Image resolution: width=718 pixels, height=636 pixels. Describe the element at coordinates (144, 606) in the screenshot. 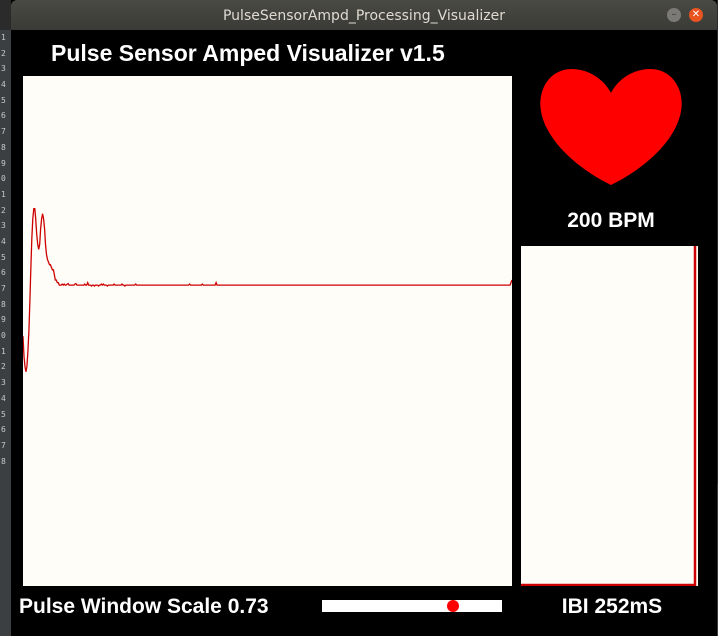

I see `pulse-window-scale-label: Pulse Window Scale 0.73` at that location.